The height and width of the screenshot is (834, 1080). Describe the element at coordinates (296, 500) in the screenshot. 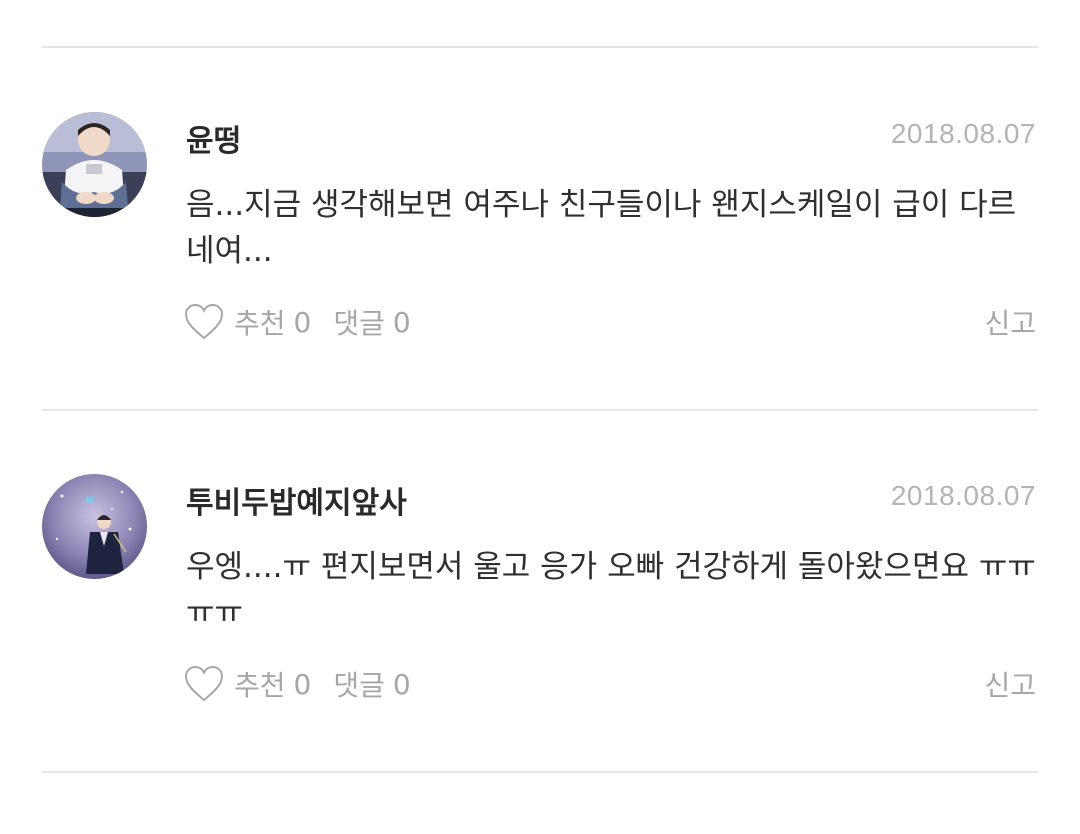

I see `username: 투비두밥예지앞사` at that location.